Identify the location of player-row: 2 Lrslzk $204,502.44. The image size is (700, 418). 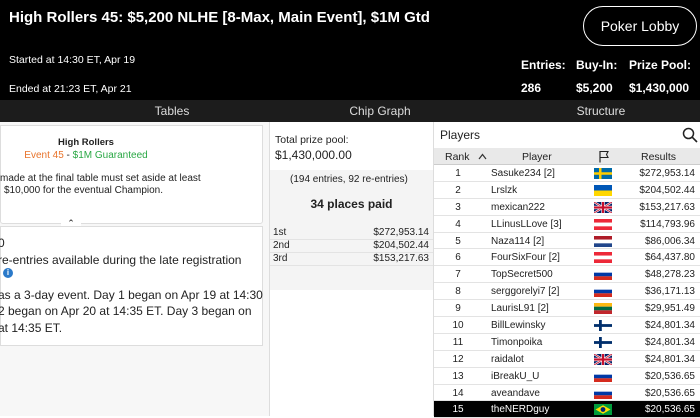
(567, 190).